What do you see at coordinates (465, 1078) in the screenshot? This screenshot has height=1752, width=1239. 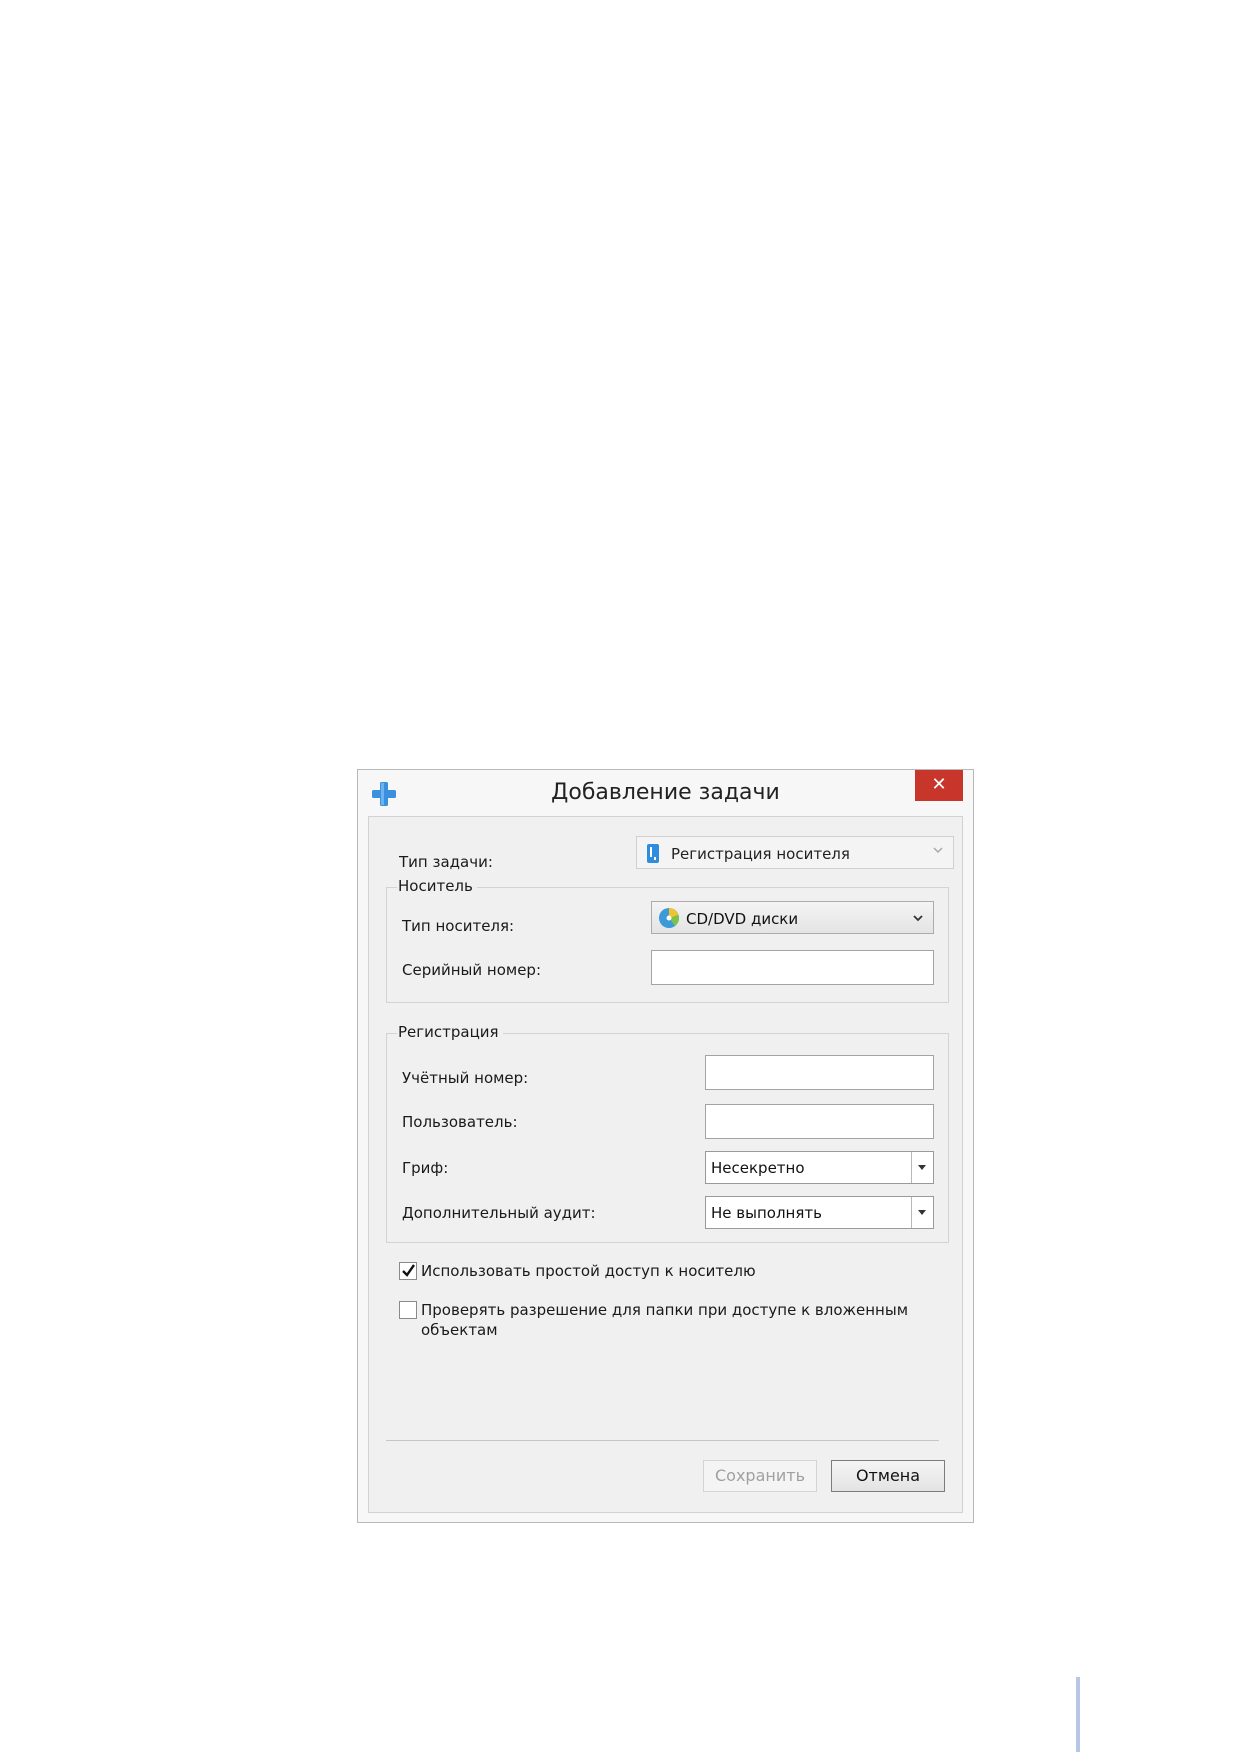 I see `account-number-label: Учётный номер:` at bounding box center [465, 1078].